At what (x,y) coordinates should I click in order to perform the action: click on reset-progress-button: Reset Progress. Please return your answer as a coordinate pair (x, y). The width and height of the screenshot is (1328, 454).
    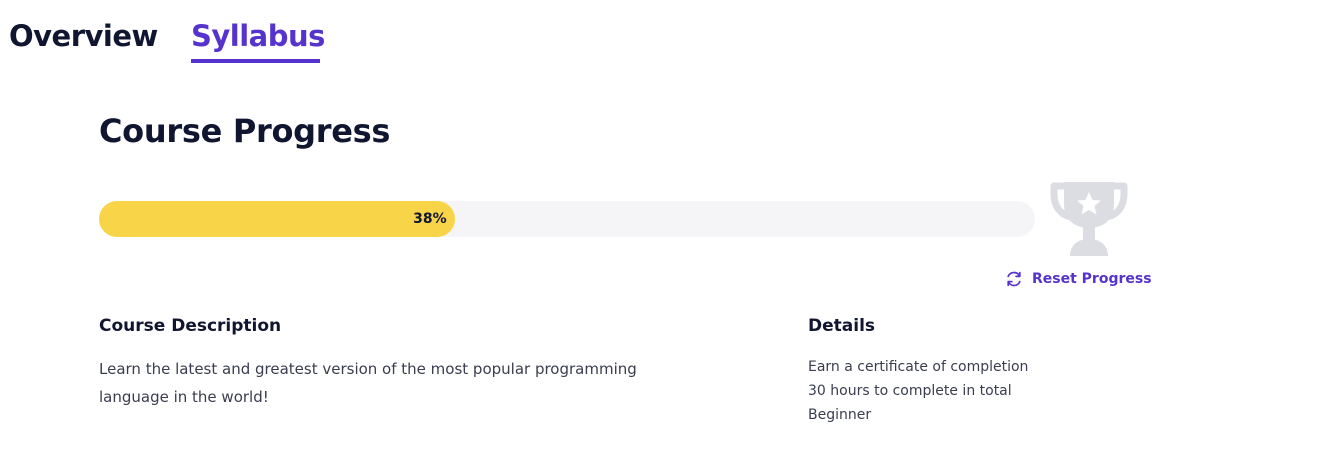
    Looking at the image, I should click on (1078, 279).